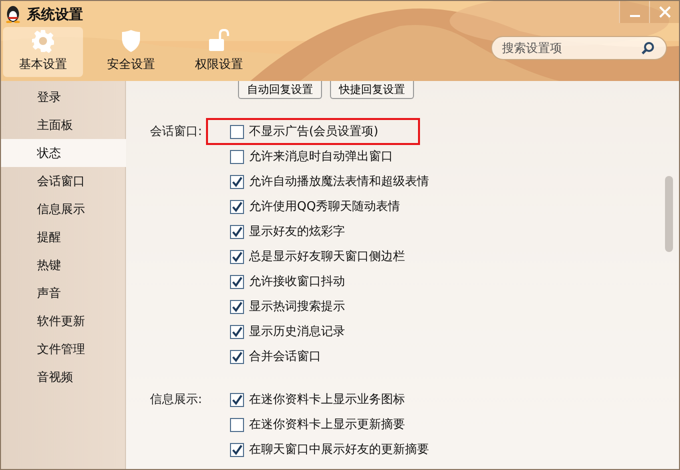  I want to click on checkbox-option: 不显示广告(会员设置项), so click(304, 131).